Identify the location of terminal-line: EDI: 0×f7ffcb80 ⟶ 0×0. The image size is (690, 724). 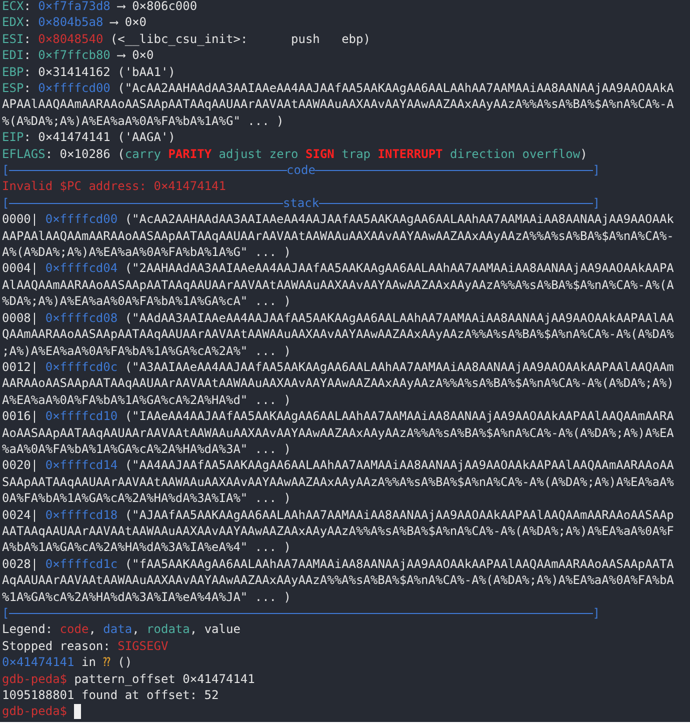
(78, 55).